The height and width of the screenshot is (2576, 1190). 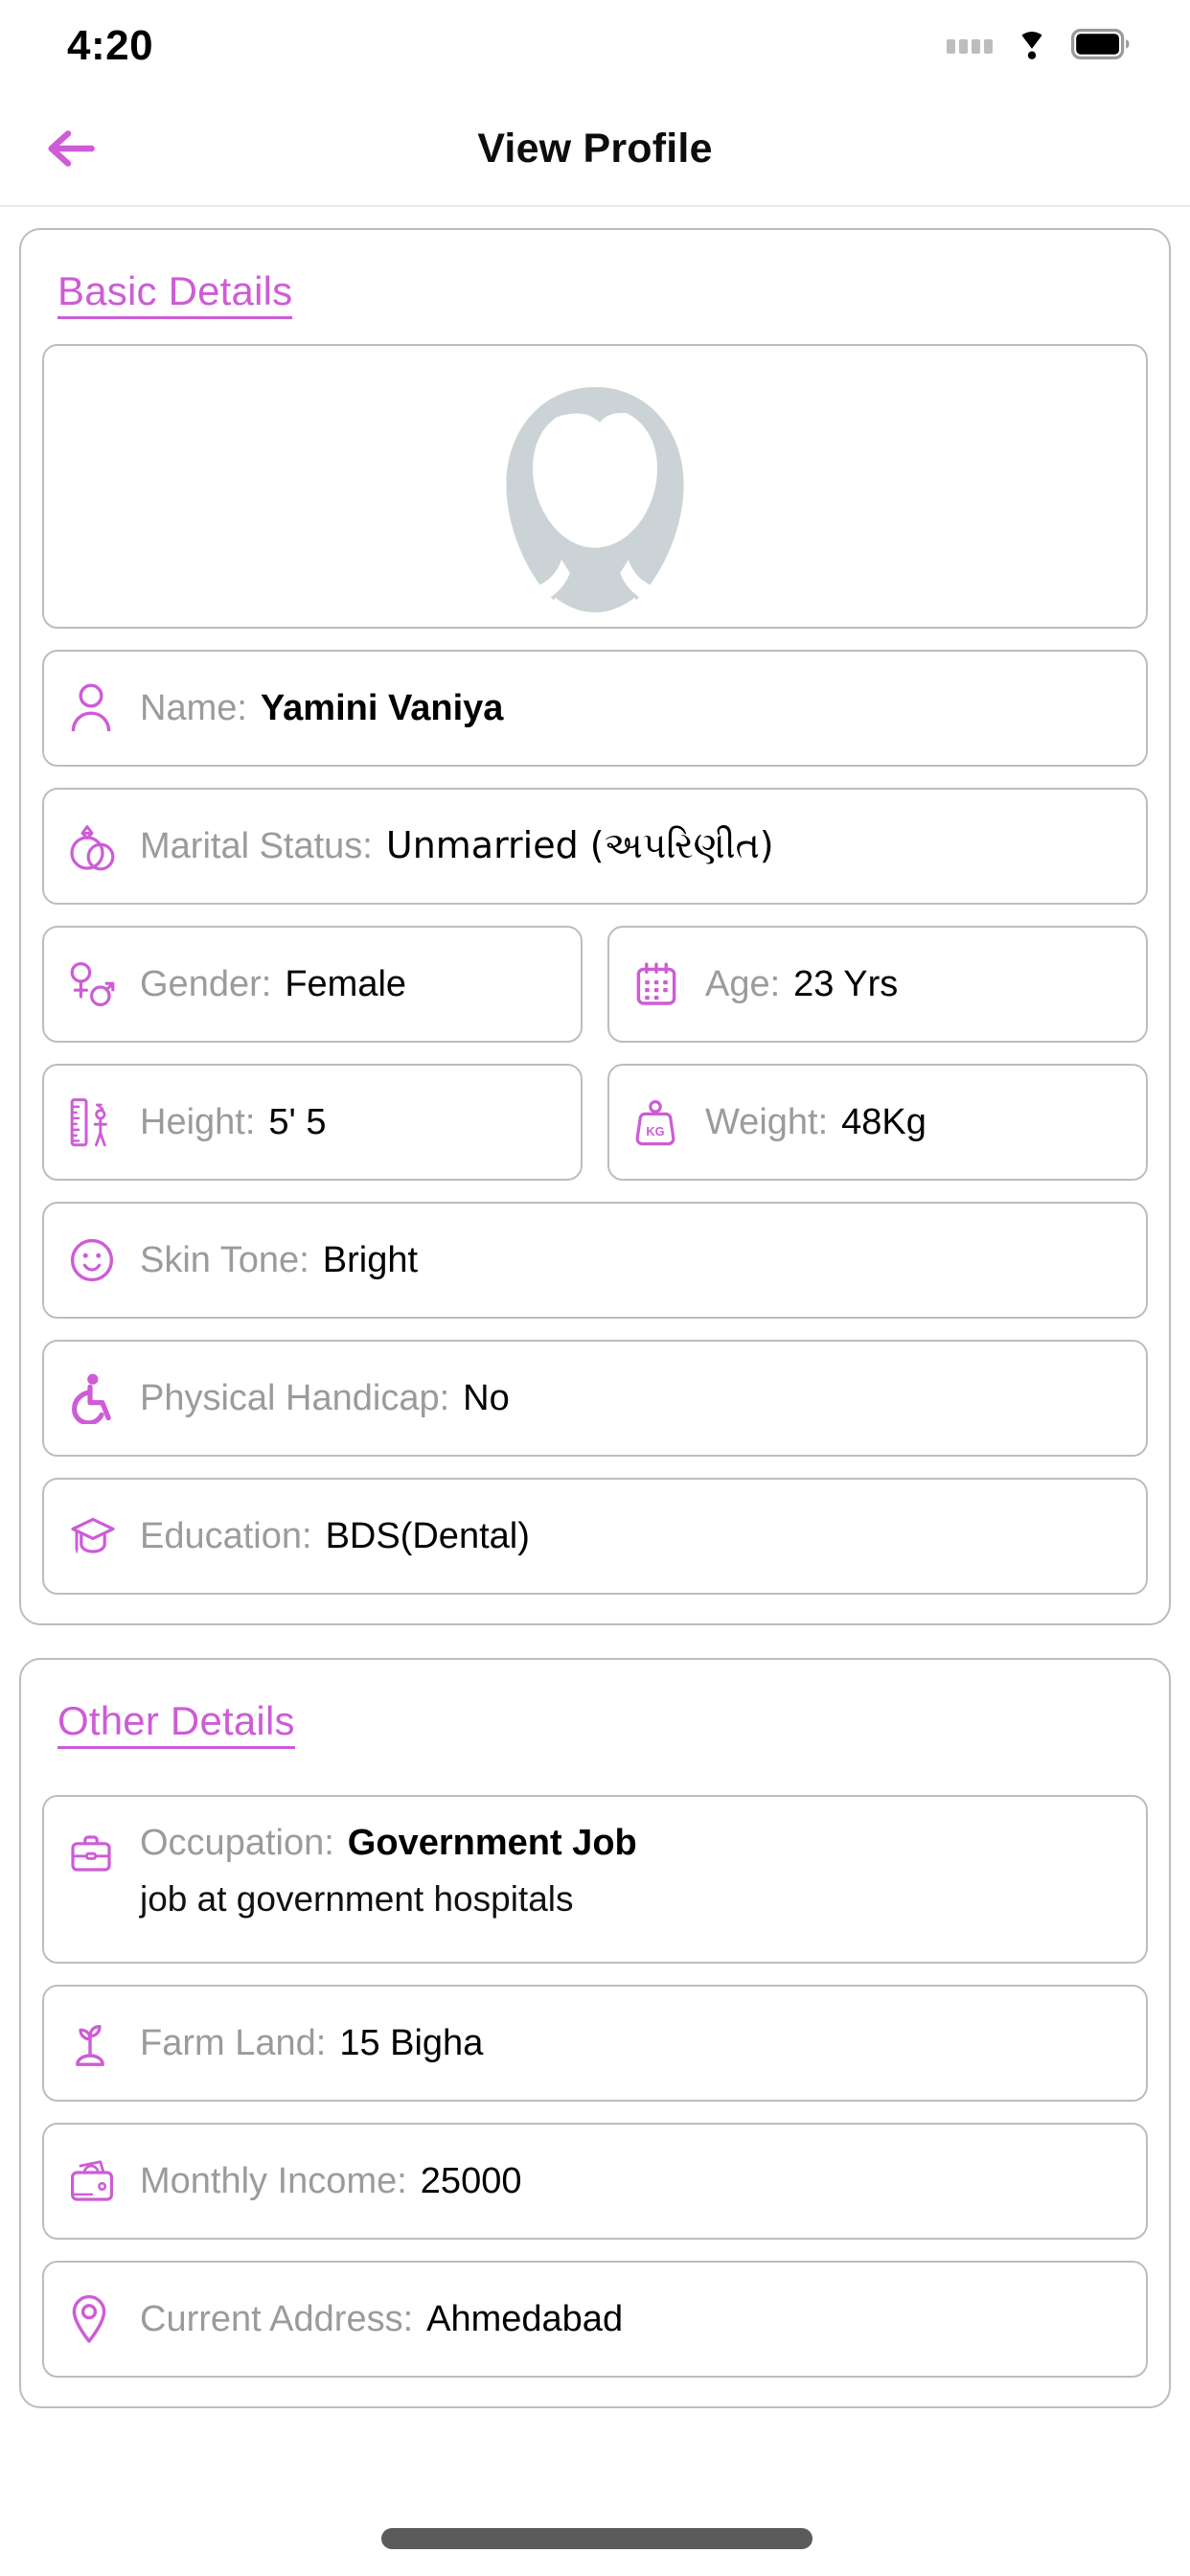 What do you see at coordinates (234, 2043) in the screenshot?
I see `field-farm-land-label: Farm Land:` at bounding box center [234, 2043].